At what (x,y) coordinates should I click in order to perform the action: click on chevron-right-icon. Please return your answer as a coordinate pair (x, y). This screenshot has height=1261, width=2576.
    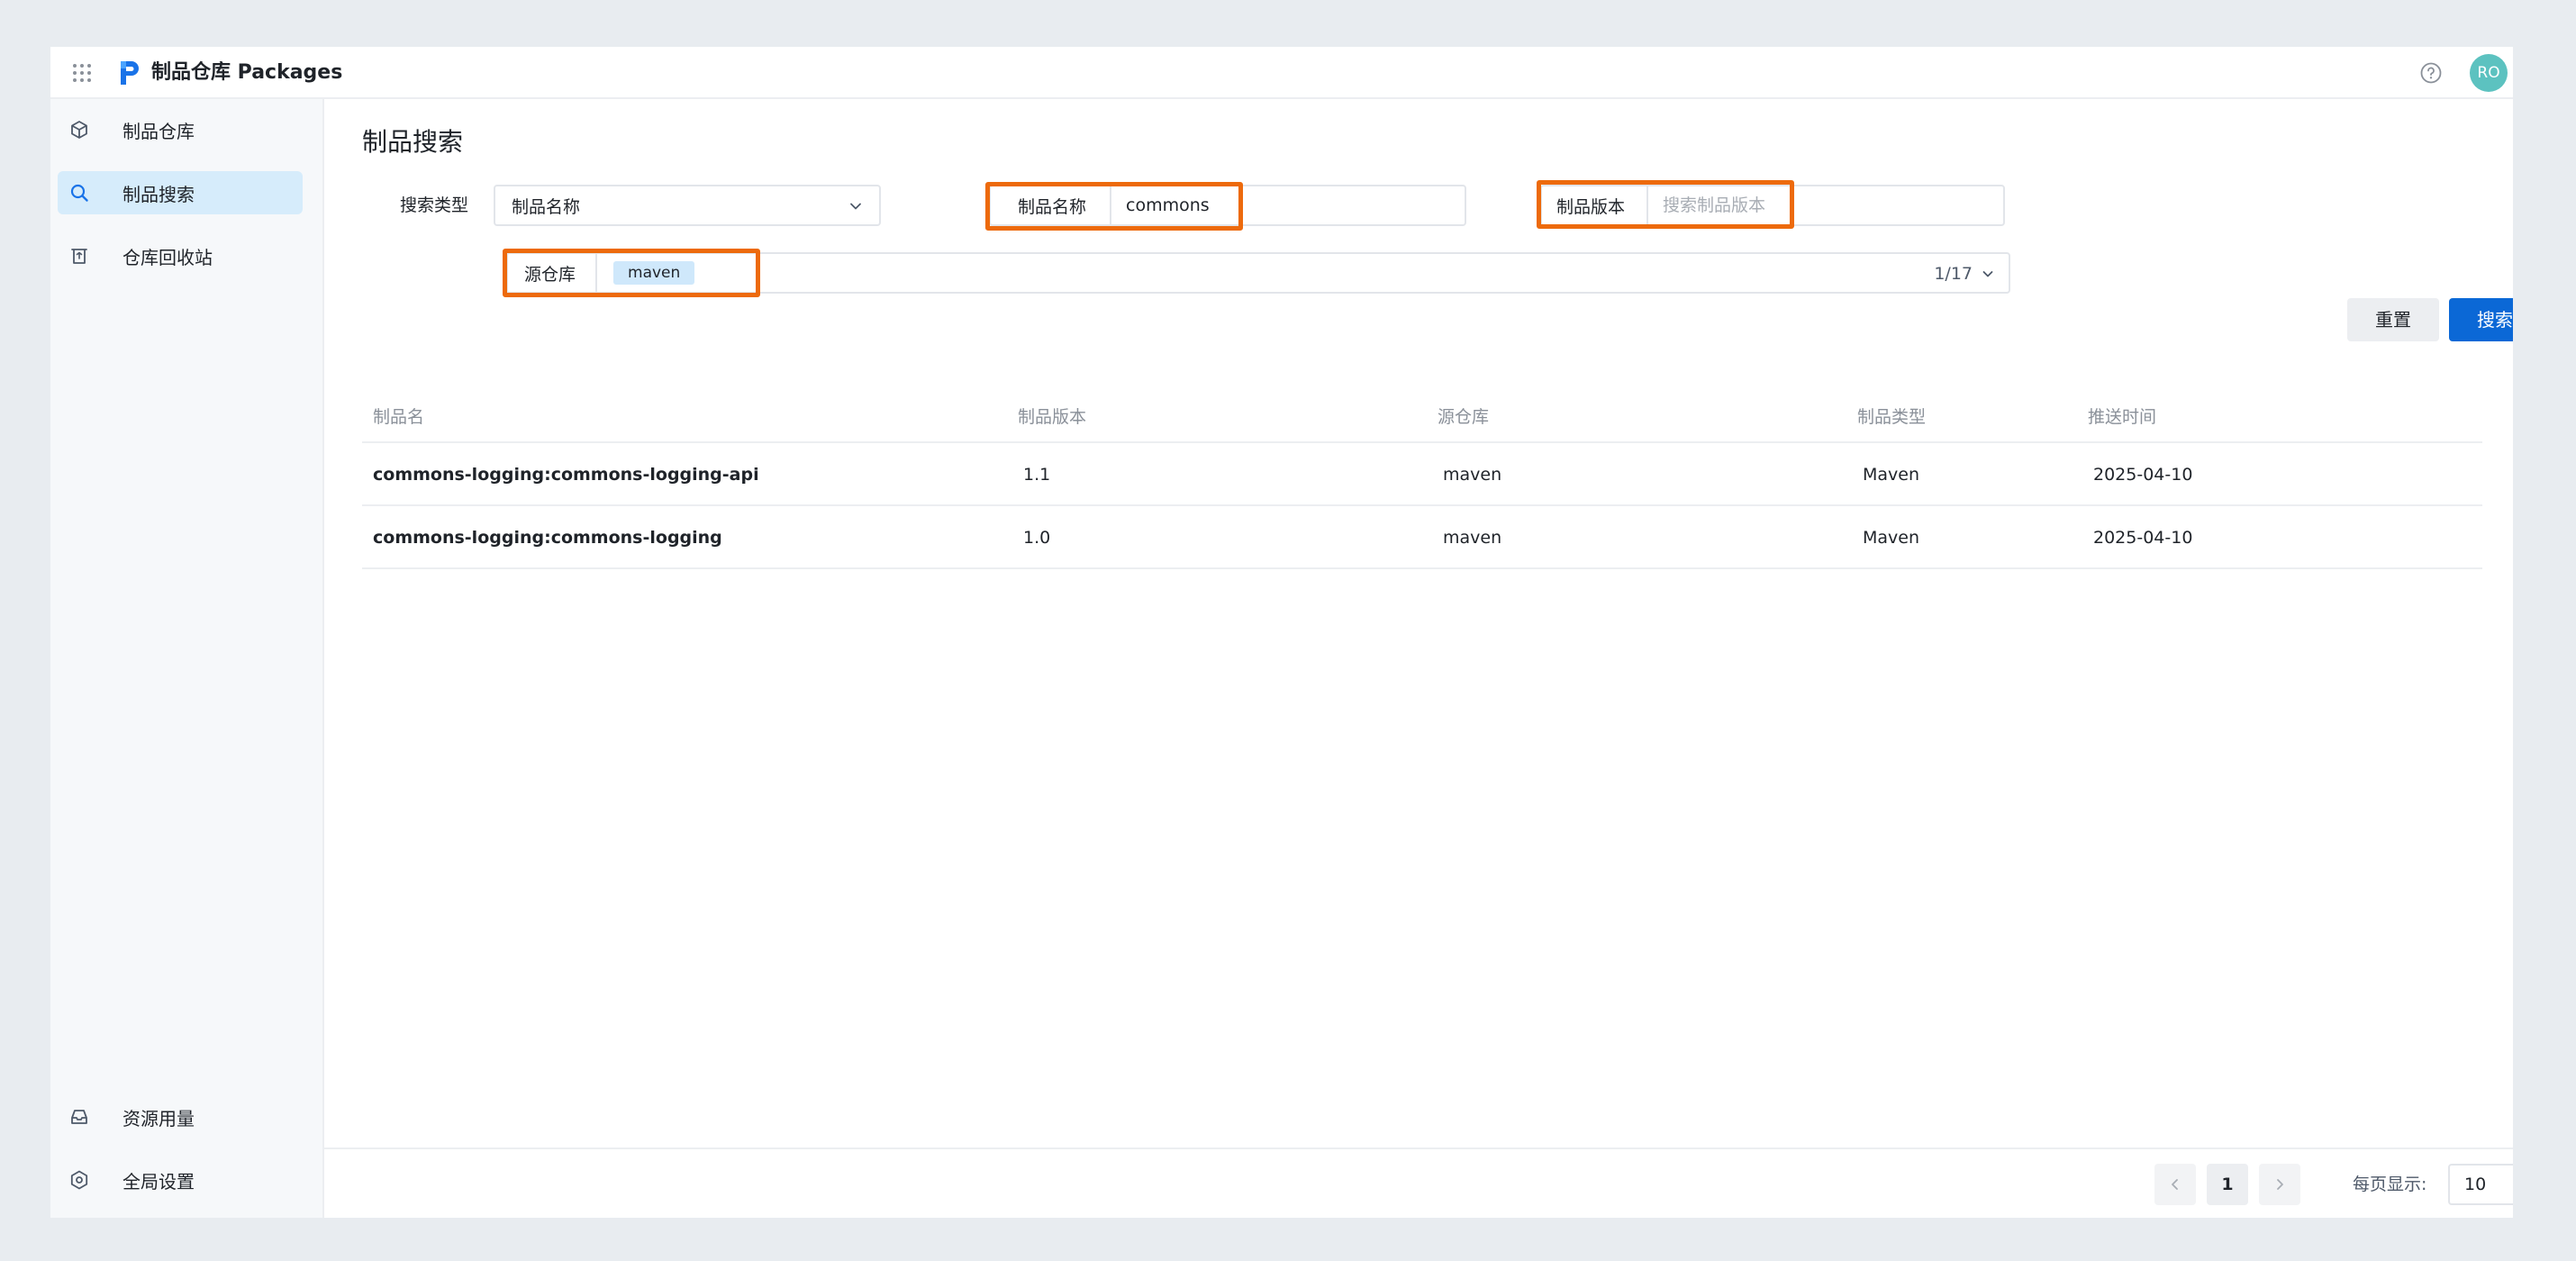
    Looking at the image, I should click on (2280, 1184).